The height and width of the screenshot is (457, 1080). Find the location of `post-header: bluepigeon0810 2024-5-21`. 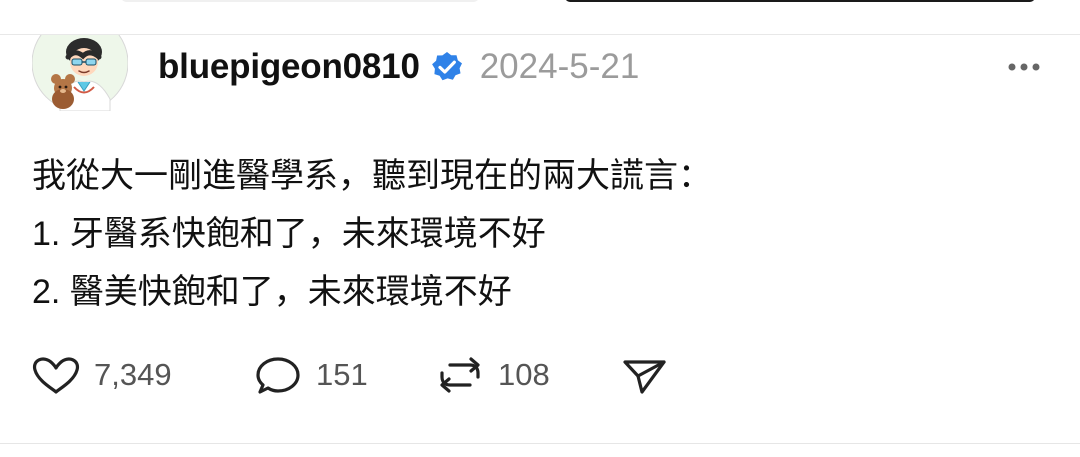

post-header: bluepigeon0810 2024-5-21 is located at coordinates (398, 67).